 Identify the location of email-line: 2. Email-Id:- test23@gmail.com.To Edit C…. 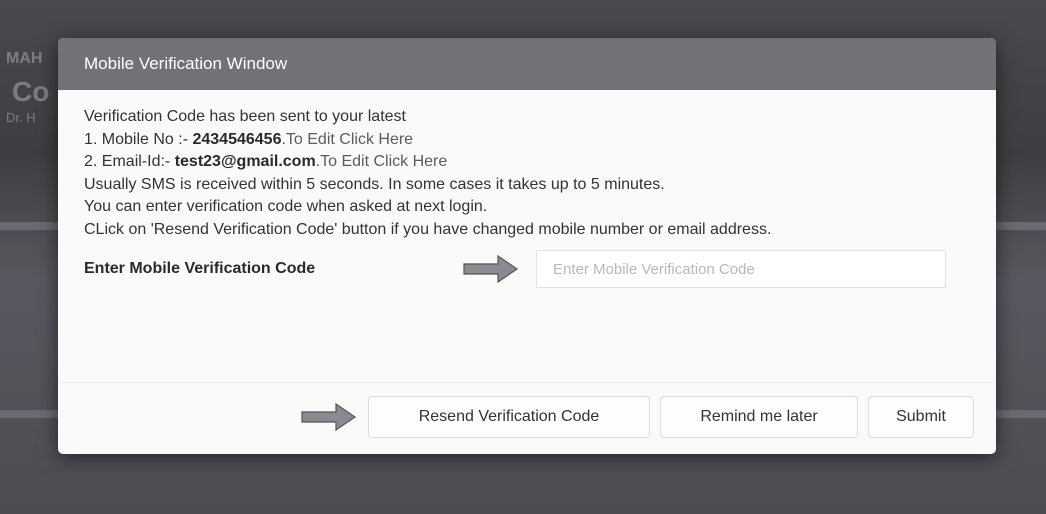
(528, 162).